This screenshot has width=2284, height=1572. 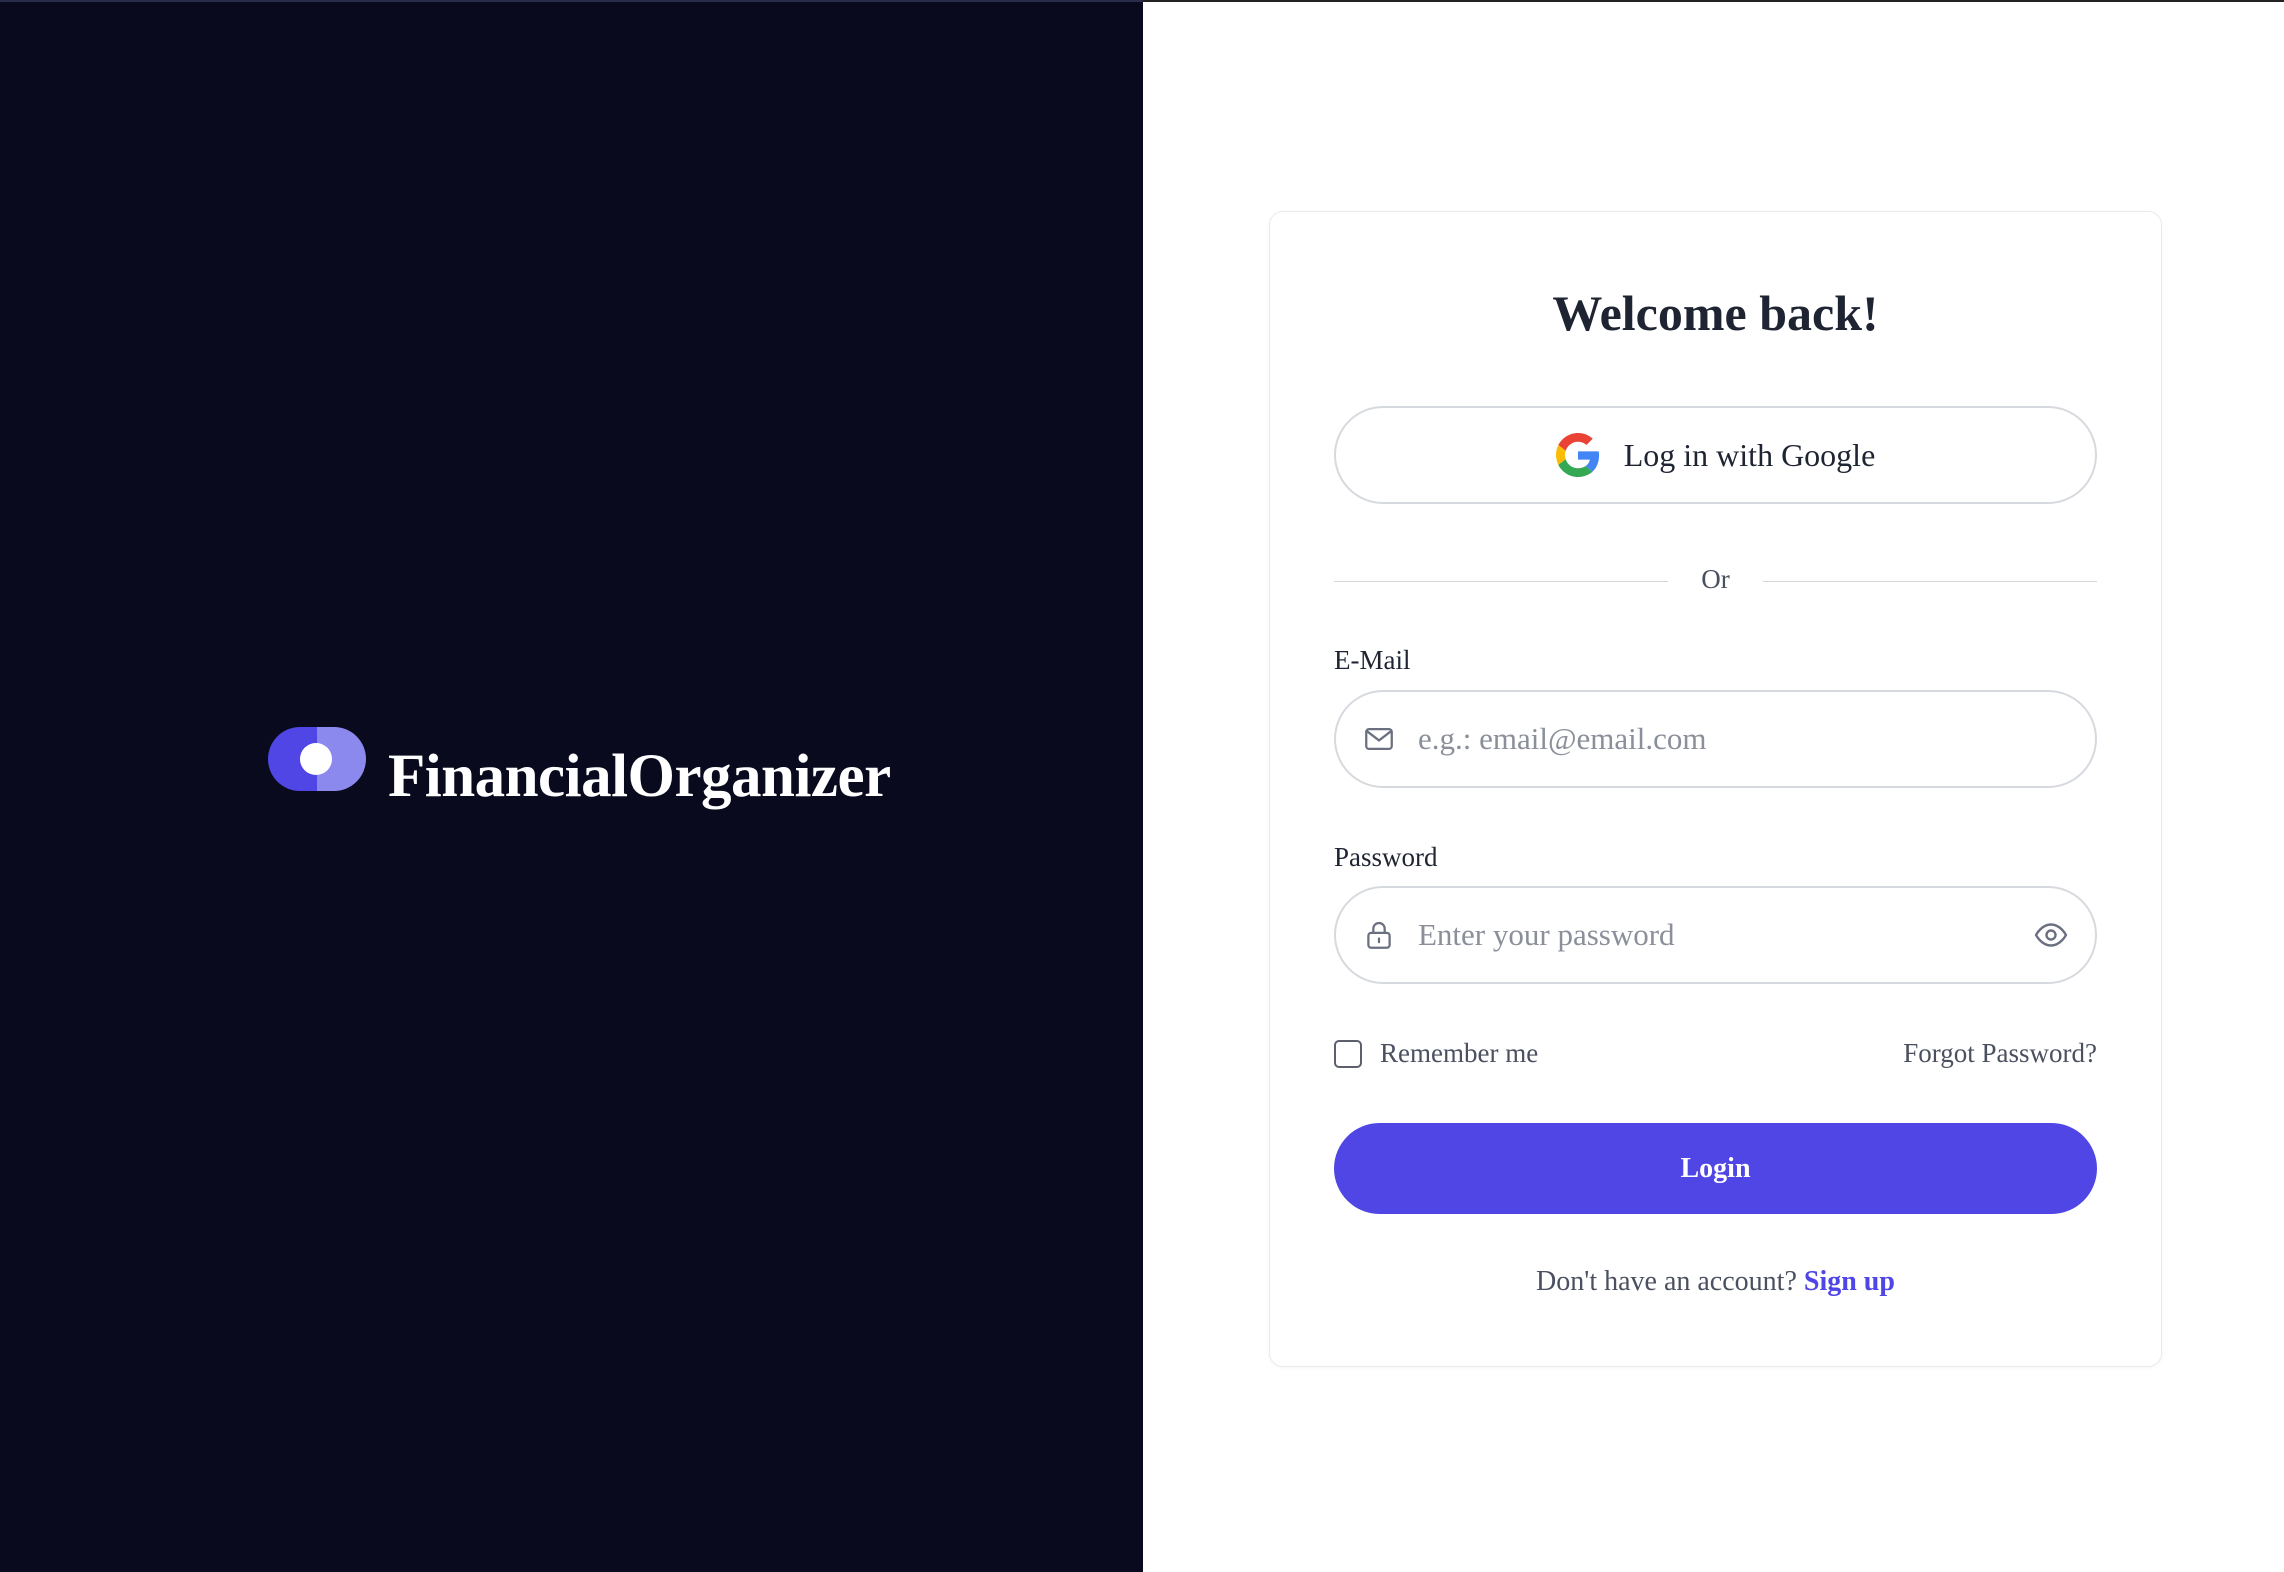 I want to click on brand-name: FinancialOrganizer, so click(x=639, y=776).